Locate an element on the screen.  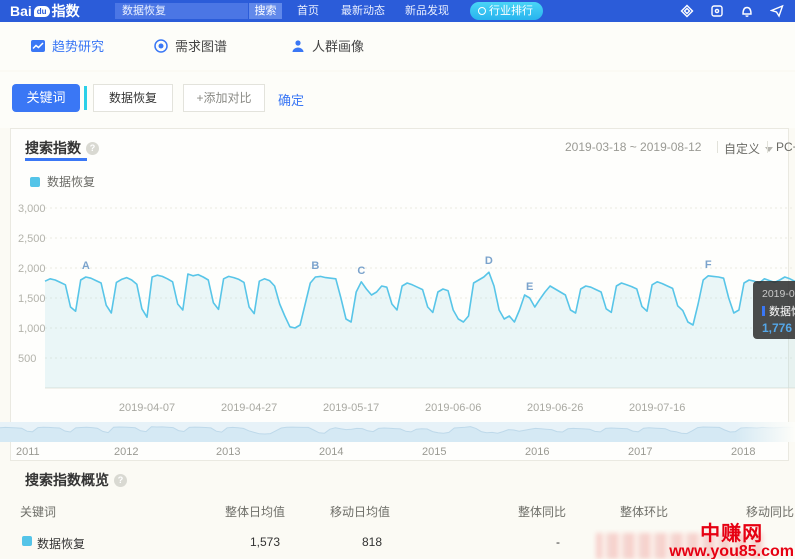
tab-demand-graph: 需求图谱 is located at coordinates (190, 45).